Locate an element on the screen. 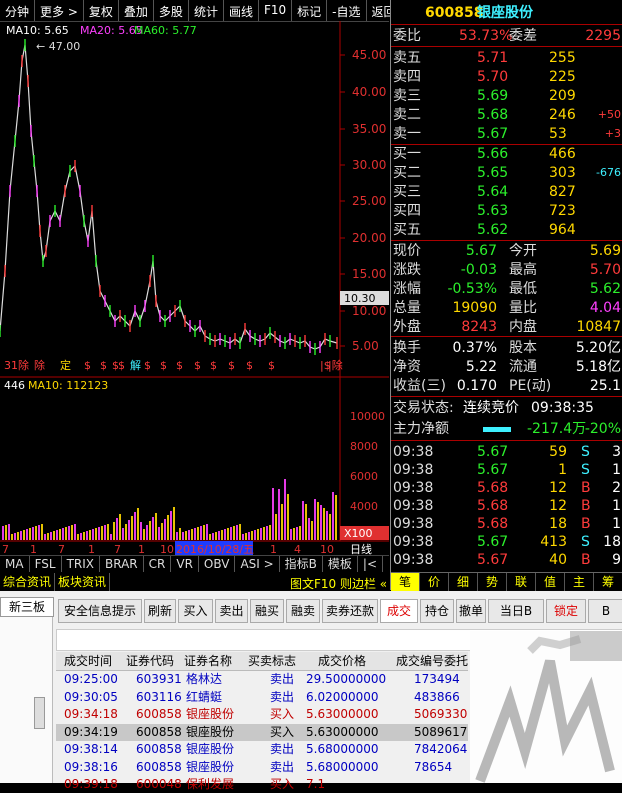  toolbar-button: F10 is located at coordinates (276, 10).